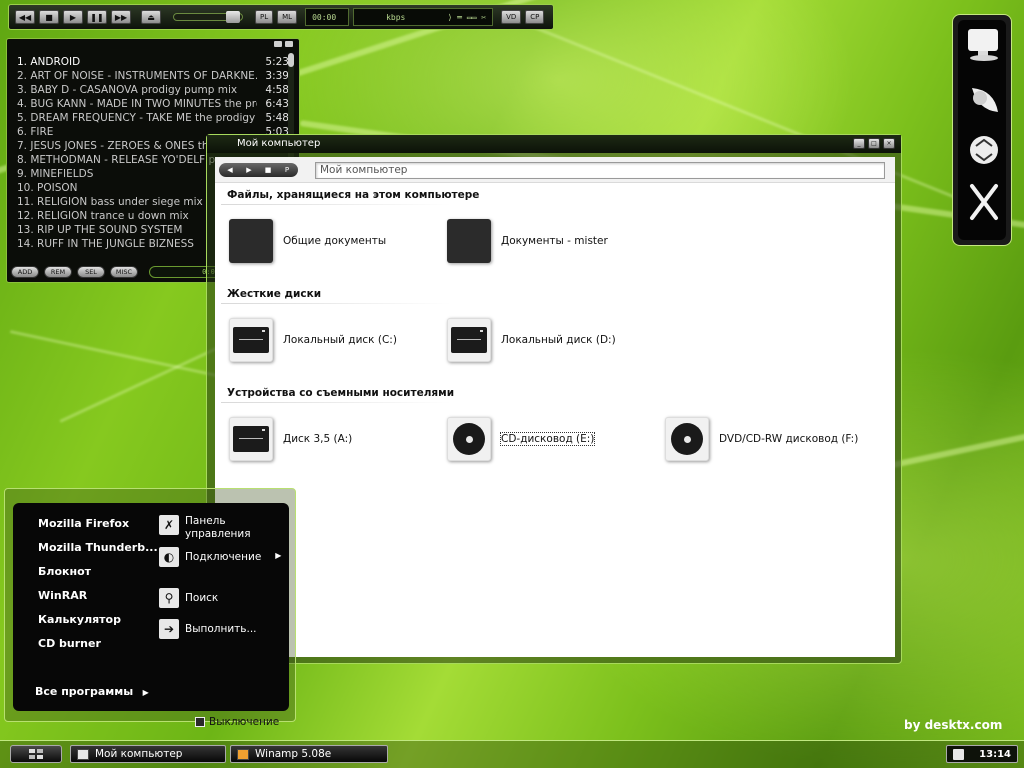 The width and height of the screenshot is (1024, 768). I want to click on tray-icon, so click(958, 754).